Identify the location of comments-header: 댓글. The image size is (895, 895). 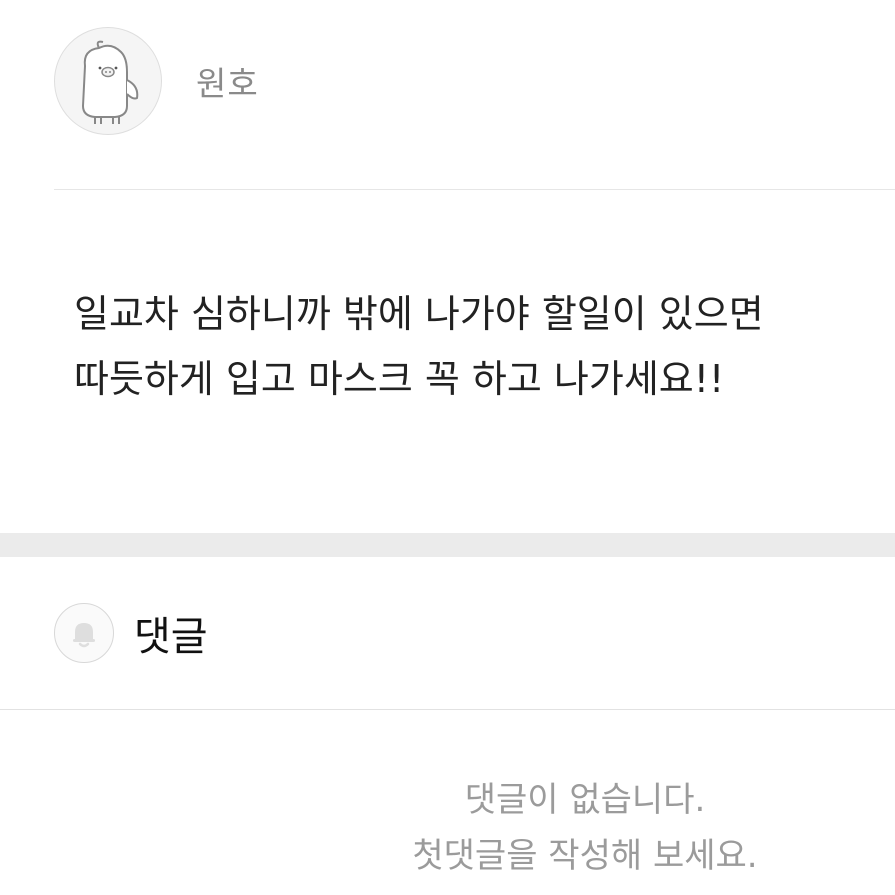
(131, 633).